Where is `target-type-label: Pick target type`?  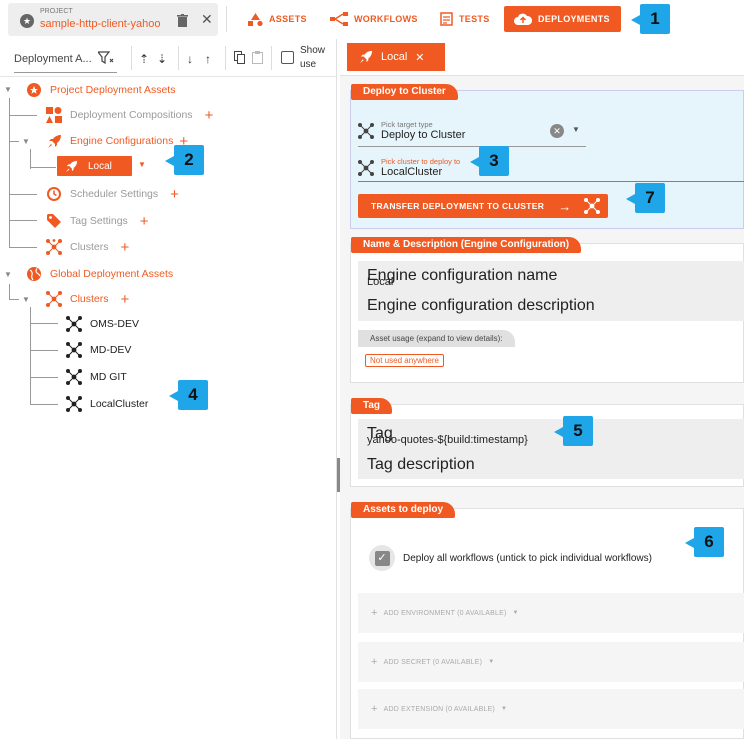
target-type-label: Pick target type is located at coordinates (407, 124).